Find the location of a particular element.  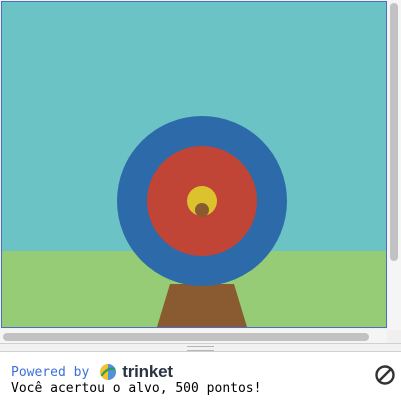

target-stand is located at coordinates (202, 305).